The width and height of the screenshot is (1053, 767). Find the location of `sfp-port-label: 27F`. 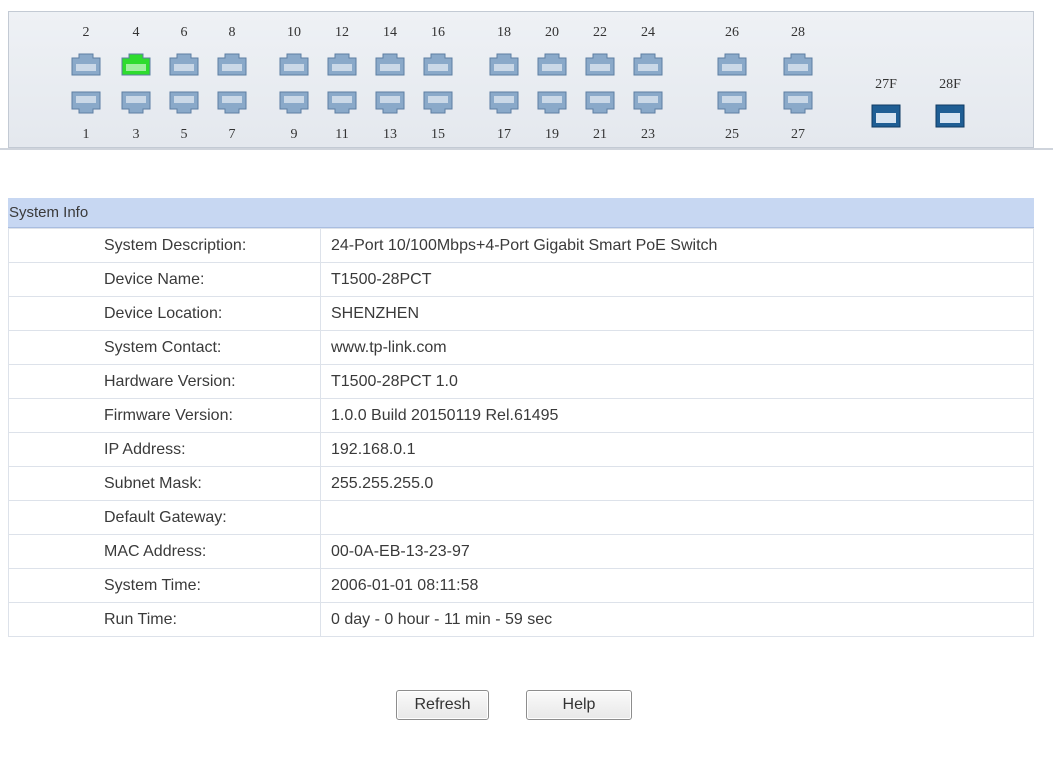

sfp-port-label: 27F is located at coordinates (886, 84).